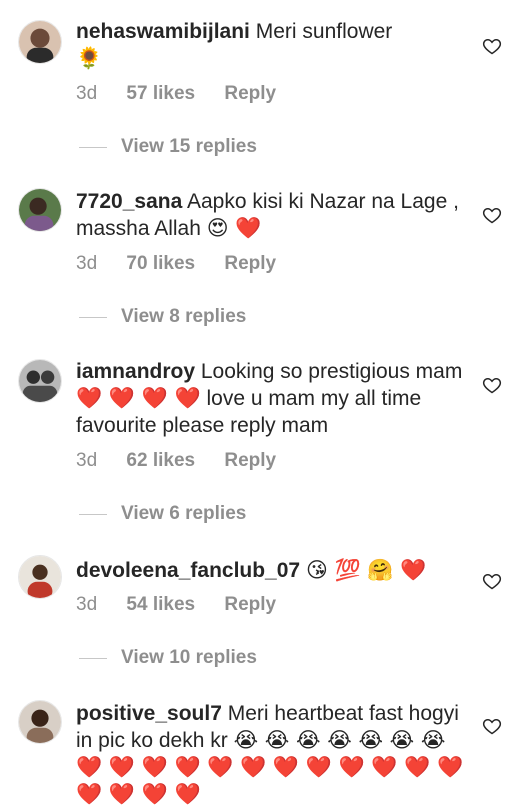  I want to click on comment-username: positive_soul7, so click(149, 713).